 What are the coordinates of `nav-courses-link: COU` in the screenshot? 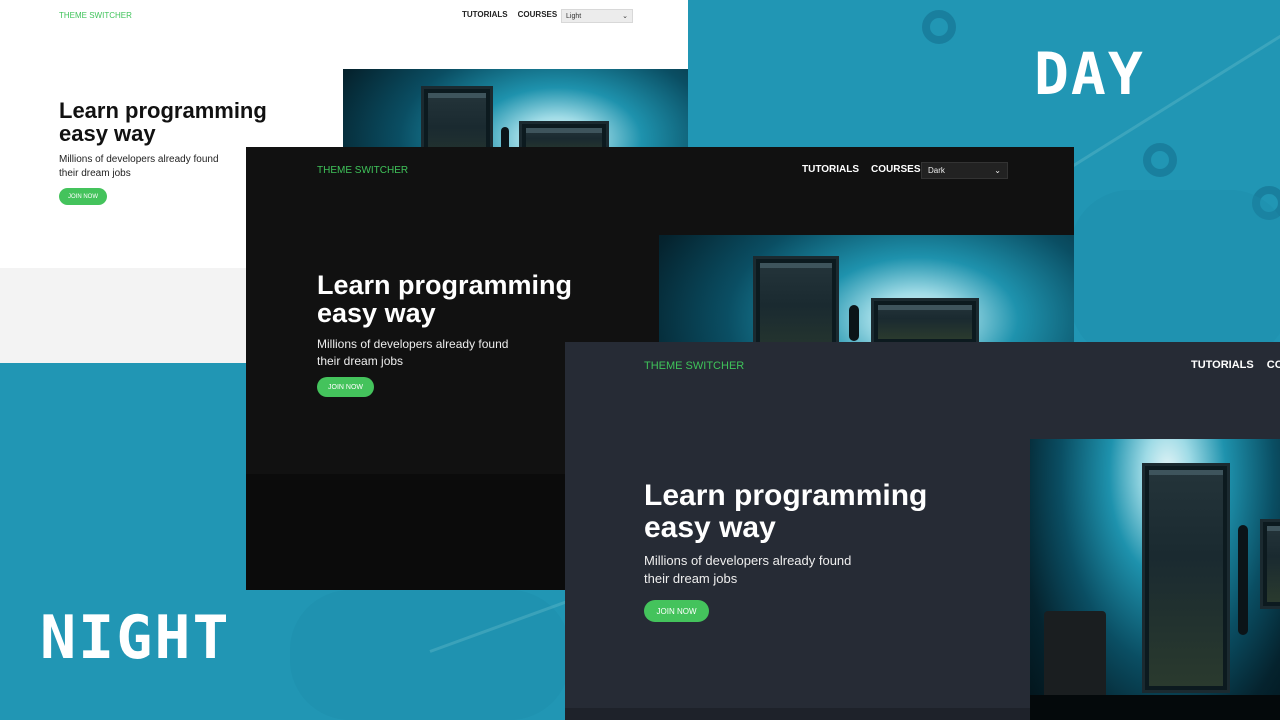 It's located at (1273, 365).